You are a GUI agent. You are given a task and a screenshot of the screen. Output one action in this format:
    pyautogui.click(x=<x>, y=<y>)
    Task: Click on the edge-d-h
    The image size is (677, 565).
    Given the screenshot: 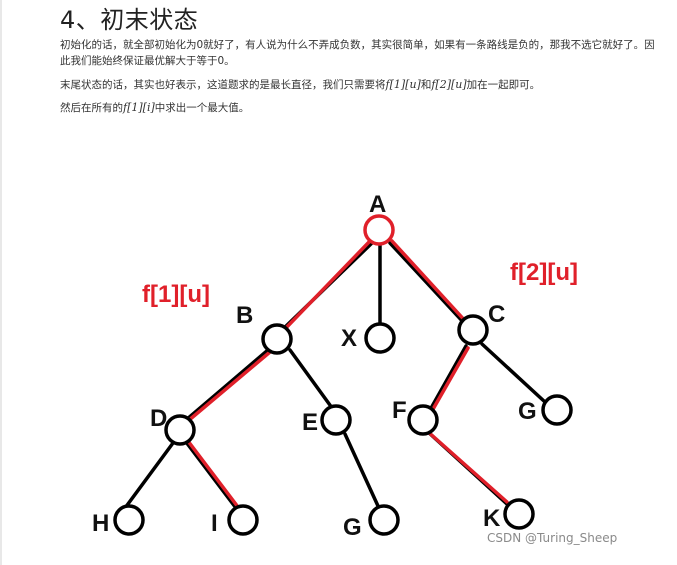 What is the action you would take?
    pyautogui.click(x=149, y=475)
    